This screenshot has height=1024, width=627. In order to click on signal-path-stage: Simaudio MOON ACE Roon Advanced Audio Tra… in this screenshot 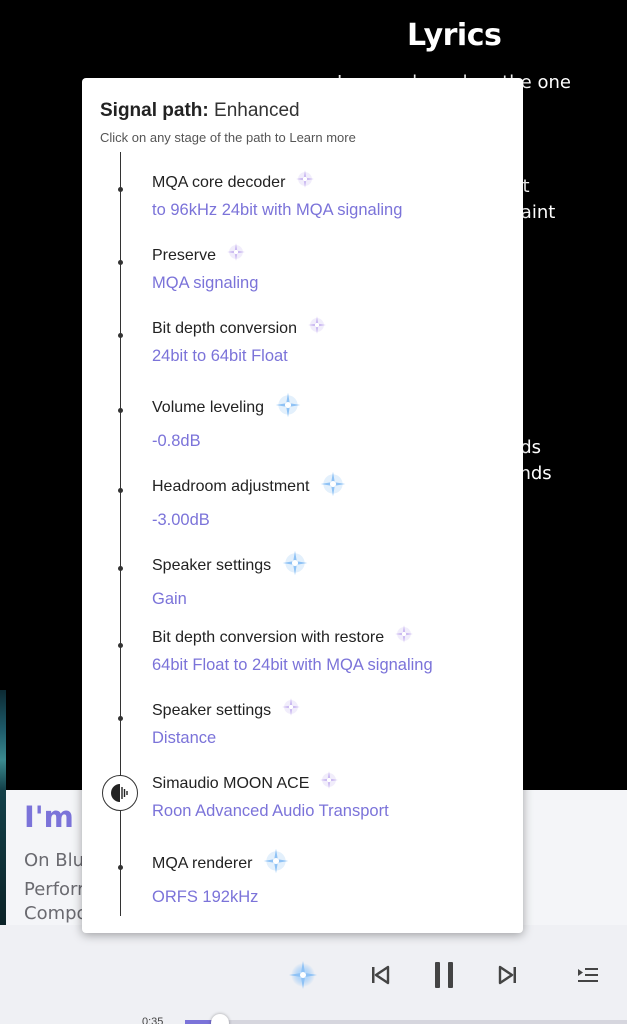, I will do `click(332, 796)`.